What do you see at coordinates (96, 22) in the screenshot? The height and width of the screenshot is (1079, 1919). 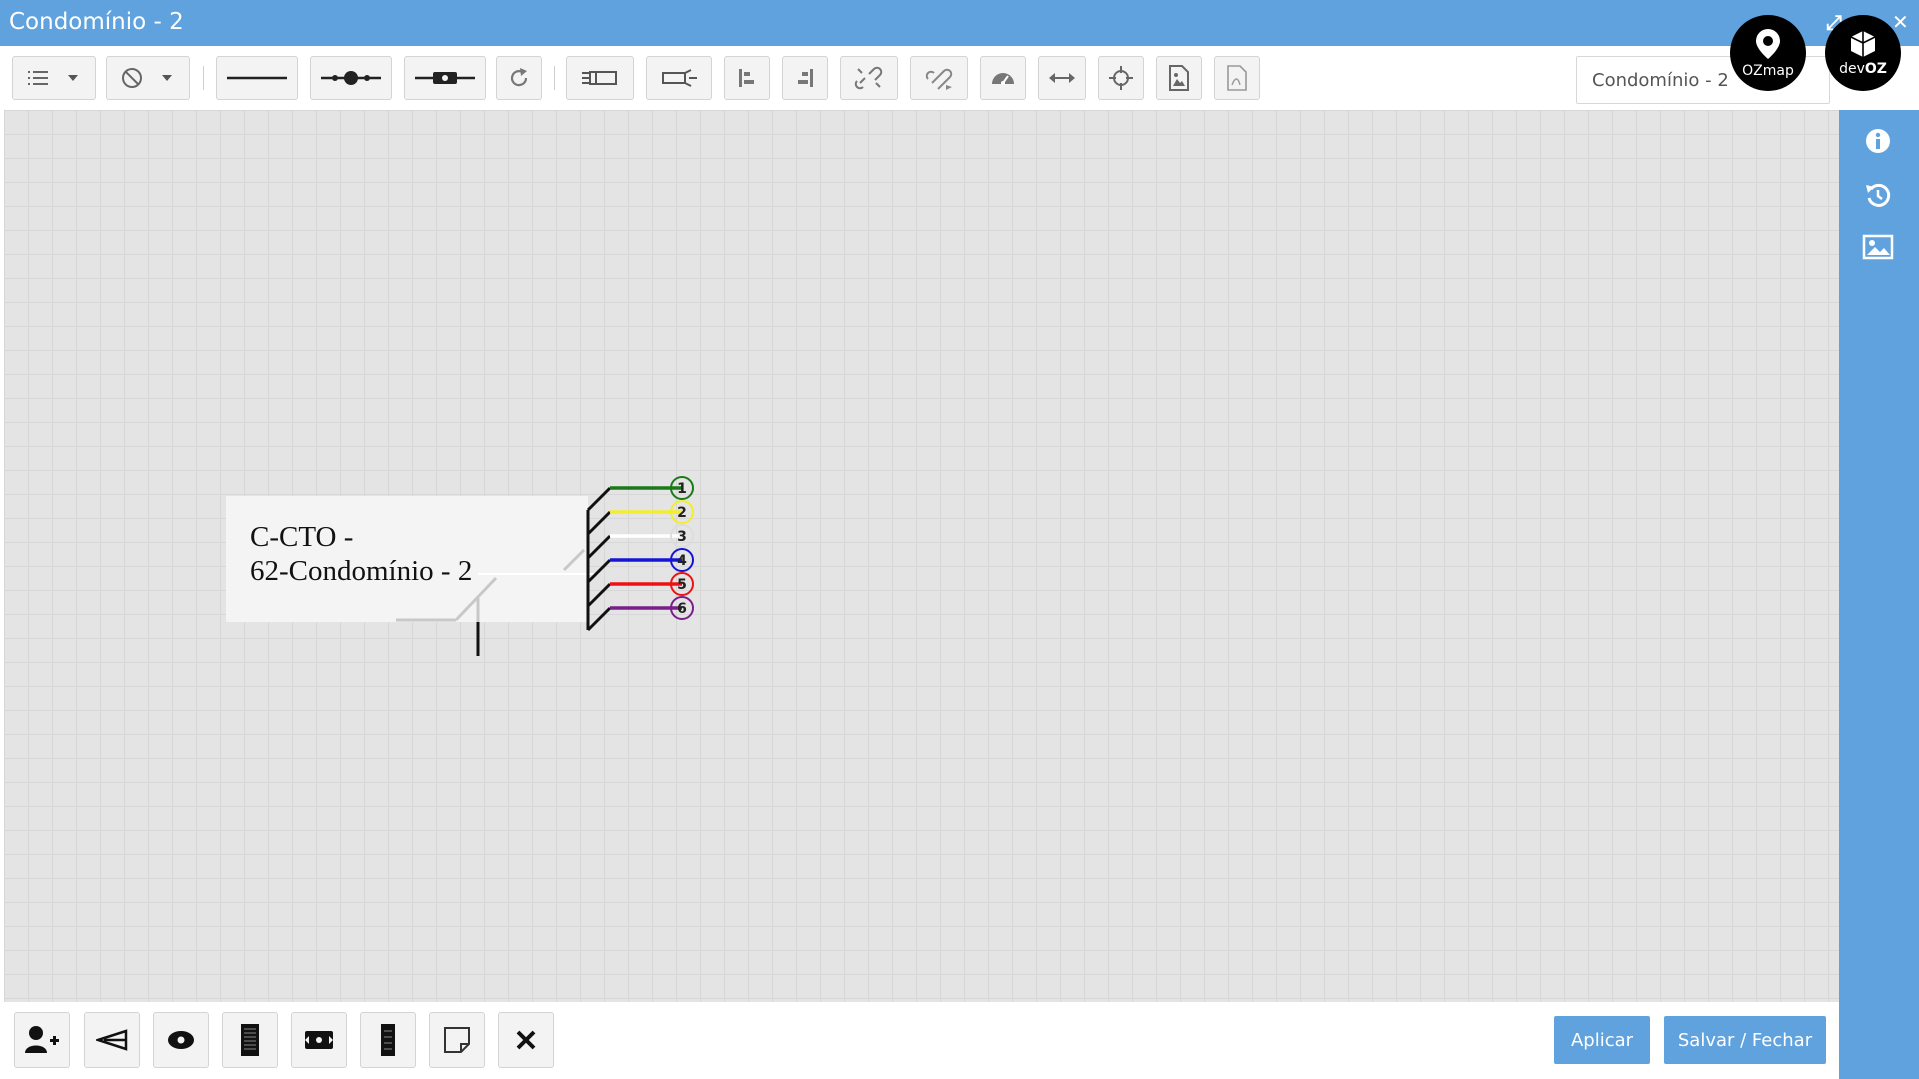 I see `window-title: Condomínio - 2` at bounding box center [96, 22].